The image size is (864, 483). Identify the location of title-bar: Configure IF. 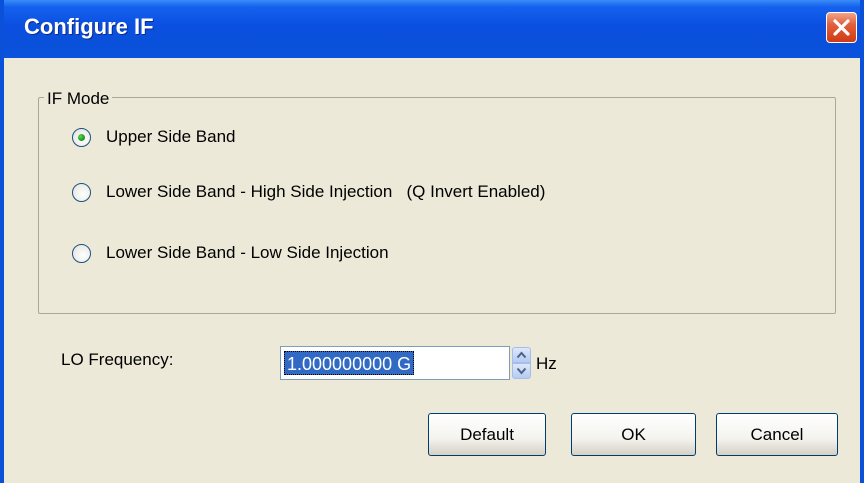
(432, 29).